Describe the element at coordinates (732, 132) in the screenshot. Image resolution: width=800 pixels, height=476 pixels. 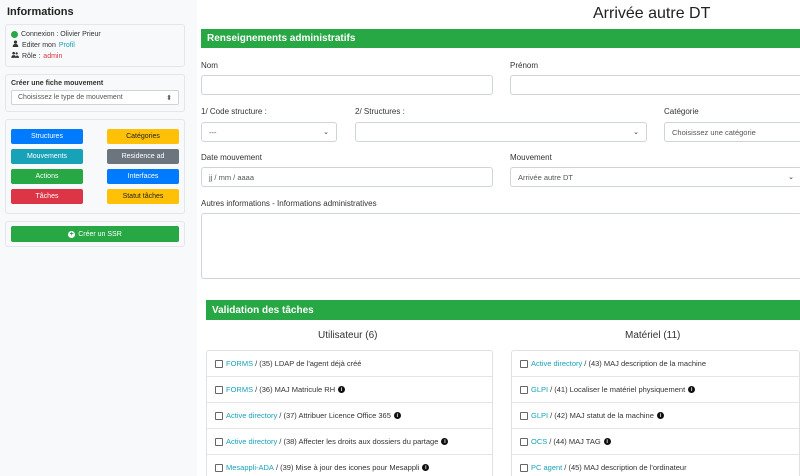
I see `categorie-select: Choisissez une catégorie` at that location.